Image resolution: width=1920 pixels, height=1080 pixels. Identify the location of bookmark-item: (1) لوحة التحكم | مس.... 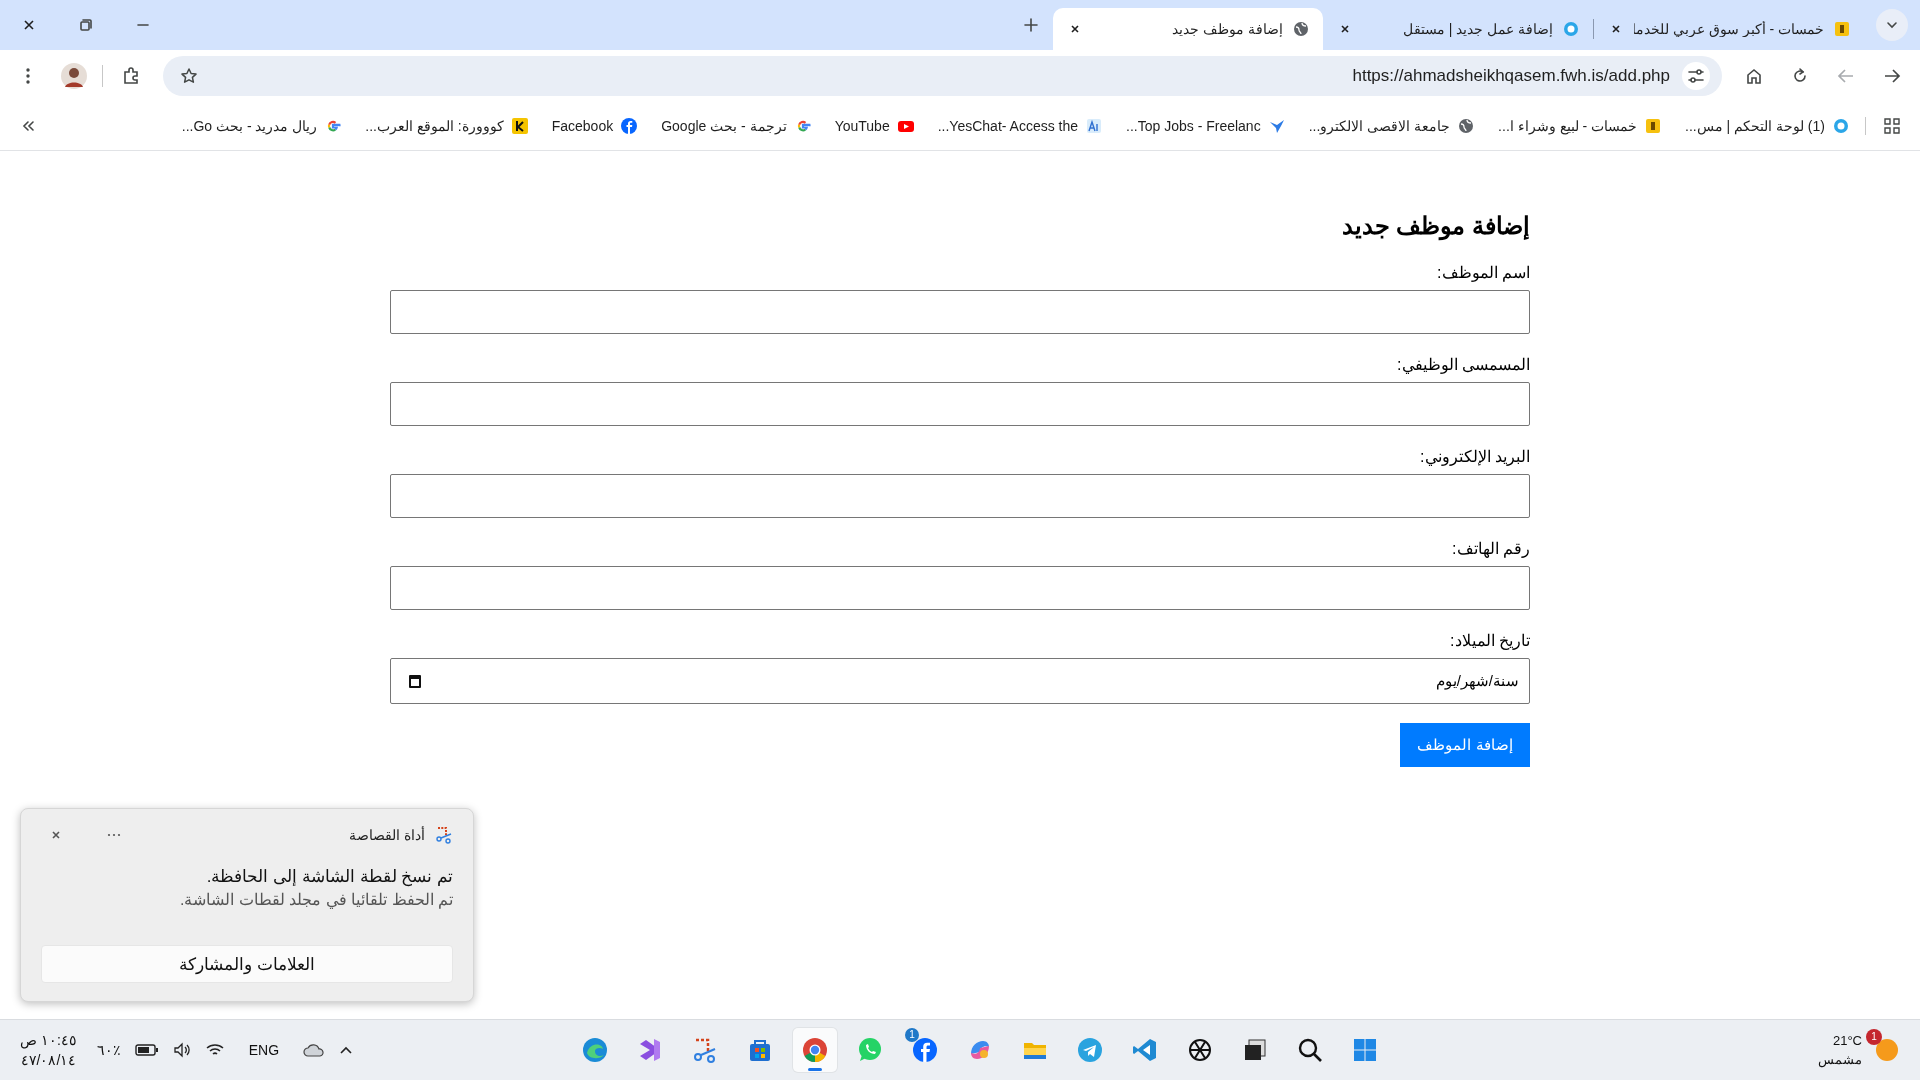
(1767, 126).